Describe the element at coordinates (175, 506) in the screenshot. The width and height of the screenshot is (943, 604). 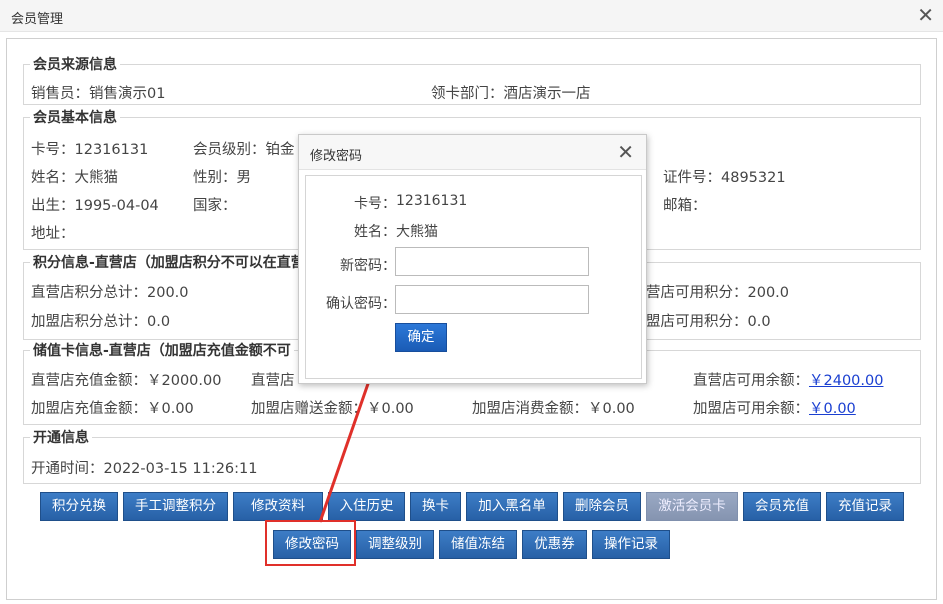
I see `manual-adjust-points-button: 手工调整积分` at that location.